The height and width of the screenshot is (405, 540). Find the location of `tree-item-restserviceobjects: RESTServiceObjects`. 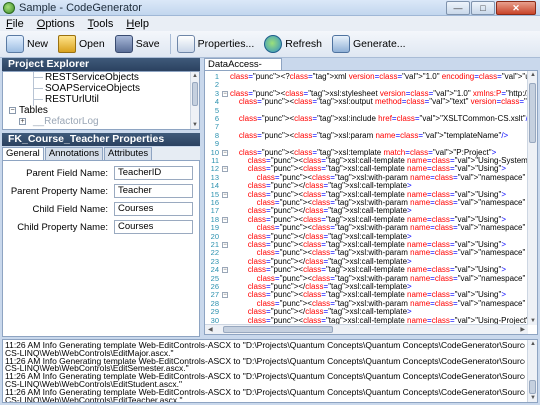

tree-item-restserviceobjects: RESTServiceObjects is located at coordinates (92, 77).